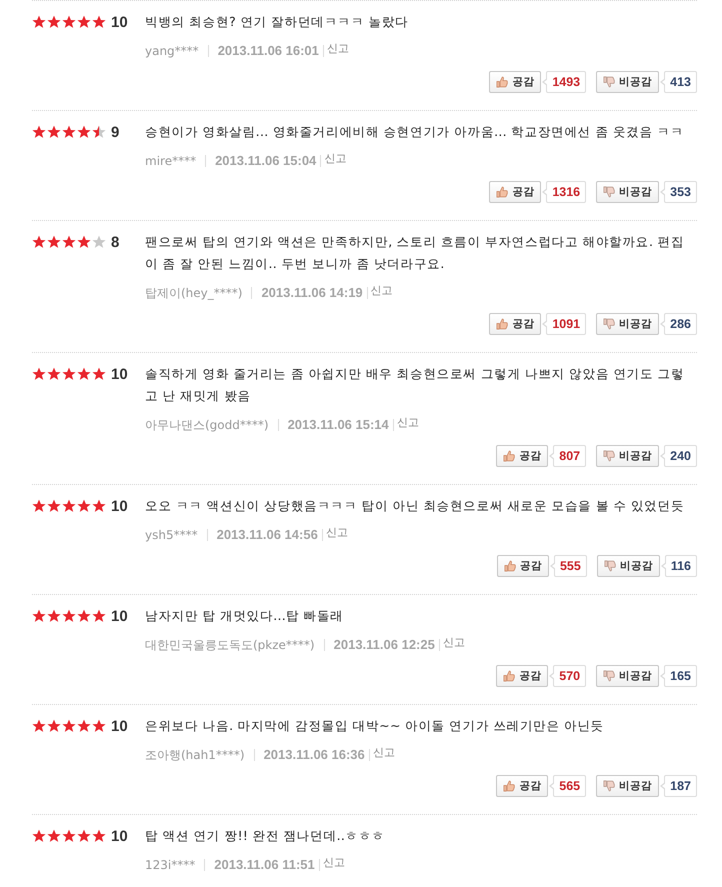  Describe the element at coordinates (563, 192) in the screenshot. I see `like-count: 1316` at that location.